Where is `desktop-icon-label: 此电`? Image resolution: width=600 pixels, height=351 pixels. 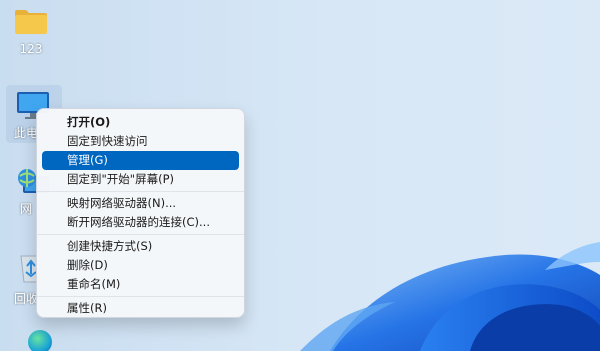 desktop-icon-label: 此电 is located at coordinates (26, 133).